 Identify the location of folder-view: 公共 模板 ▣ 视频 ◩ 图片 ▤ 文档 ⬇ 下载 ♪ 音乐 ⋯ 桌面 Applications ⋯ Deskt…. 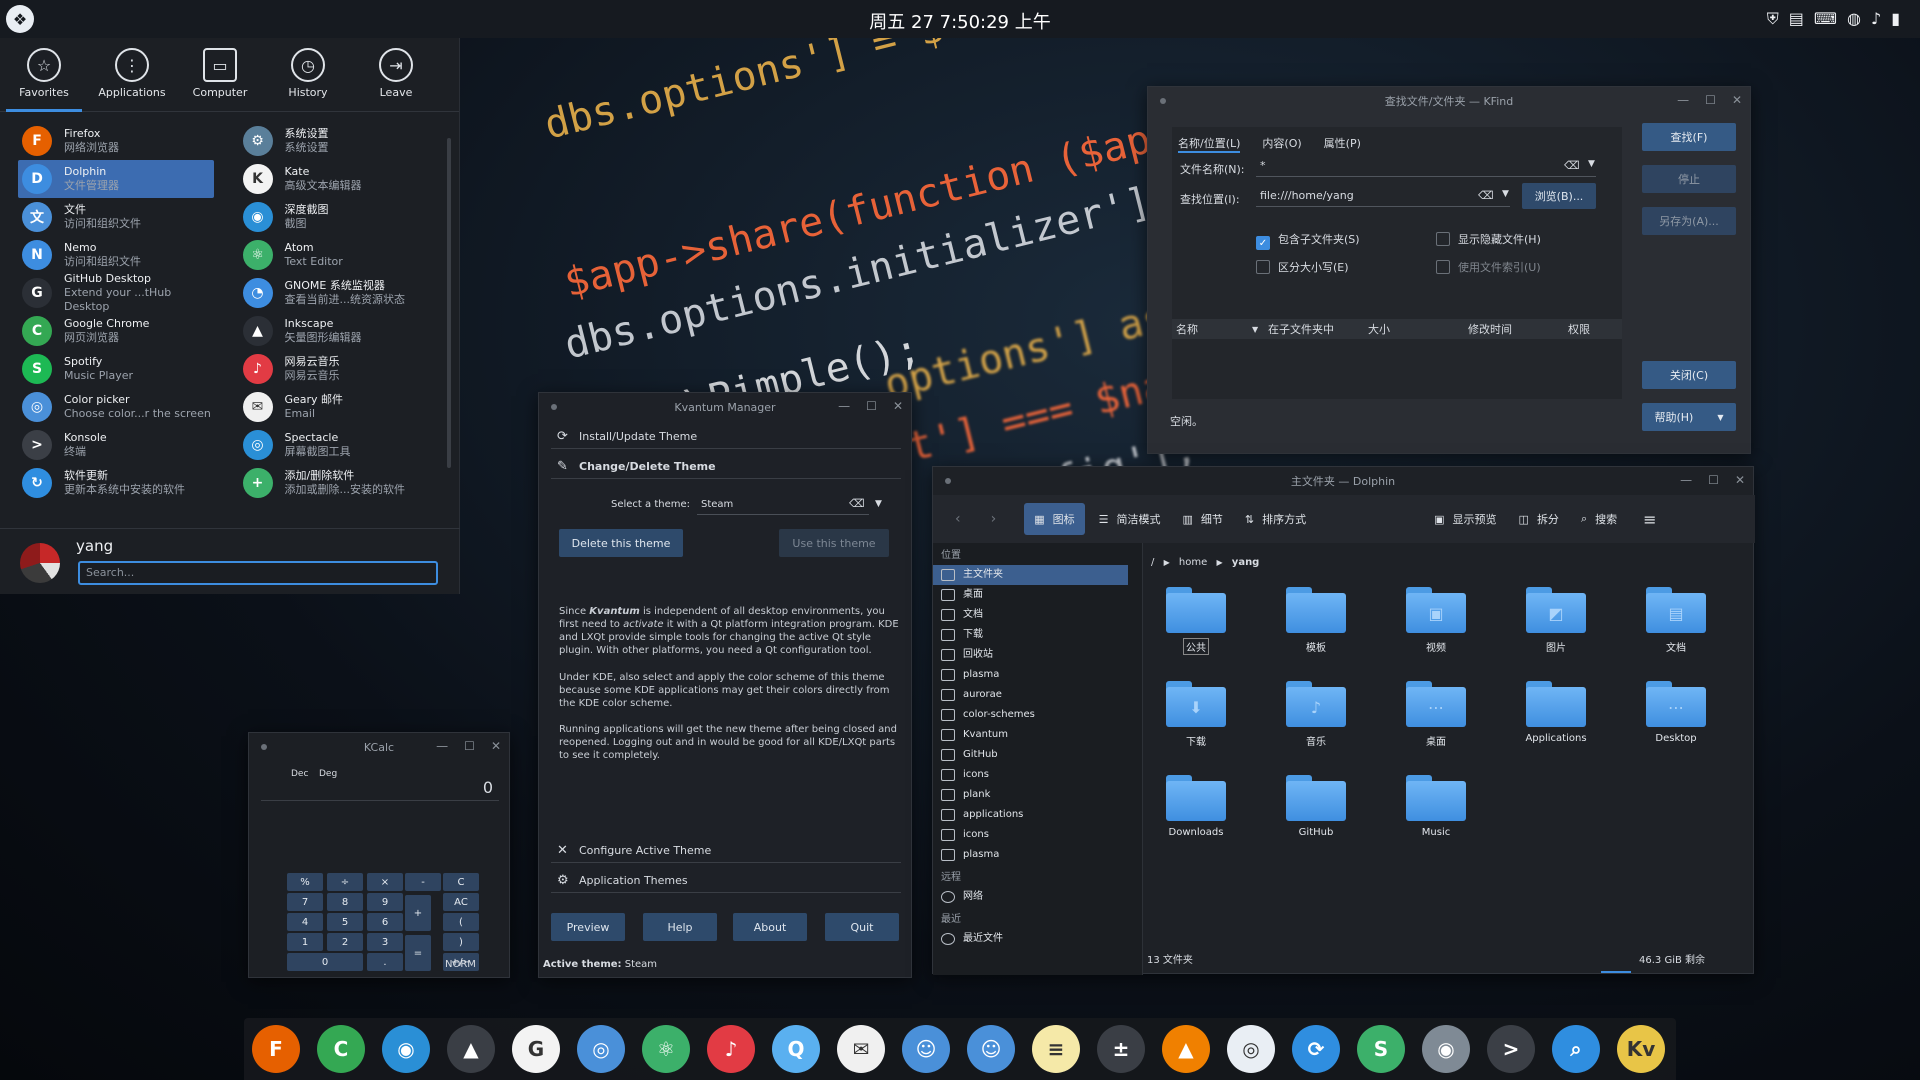
(1451, 767).